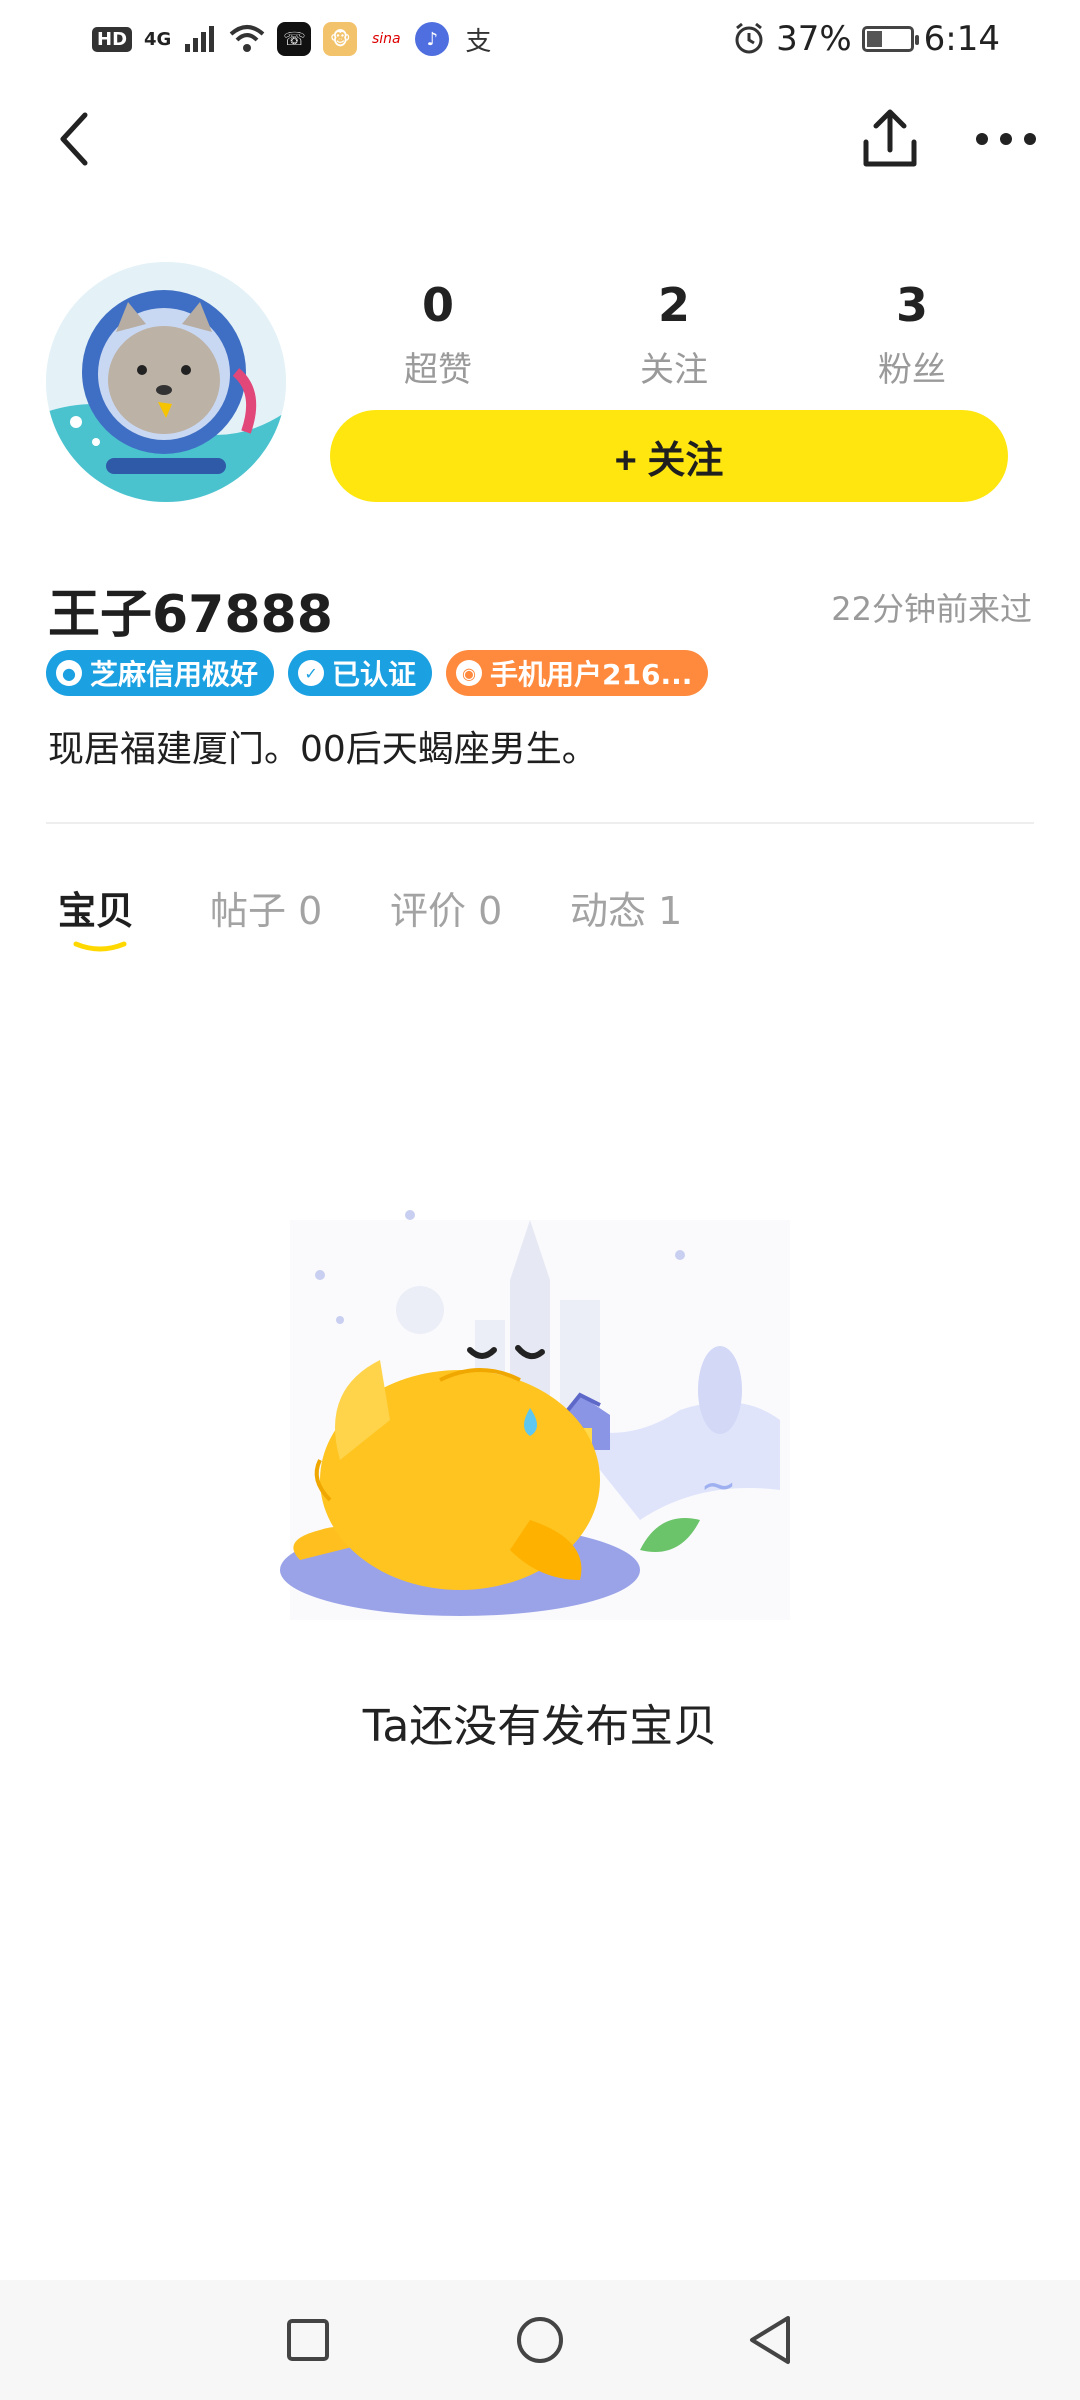  I want to click on more-button, so click(1006, 139).